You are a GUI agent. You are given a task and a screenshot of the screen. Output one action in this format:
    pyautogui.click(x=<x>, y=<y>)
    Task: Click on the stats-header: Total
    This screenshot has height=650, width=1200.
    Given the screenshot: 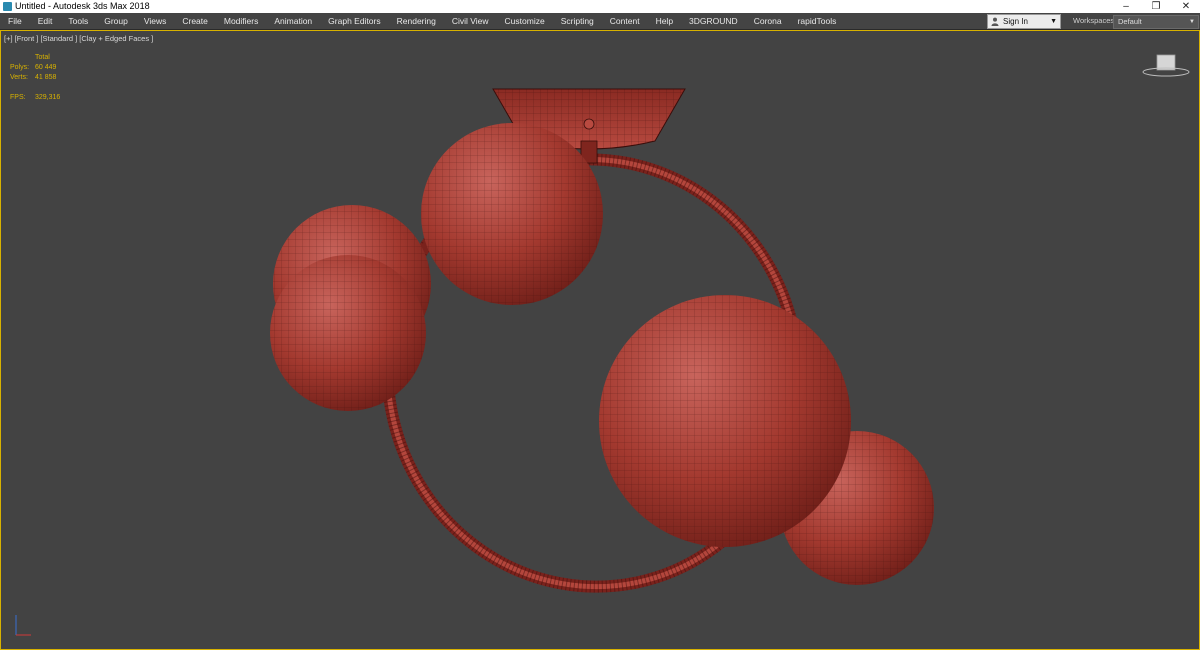 What is the action you would take?
    pyautogui.click(x=42, y=57)
    